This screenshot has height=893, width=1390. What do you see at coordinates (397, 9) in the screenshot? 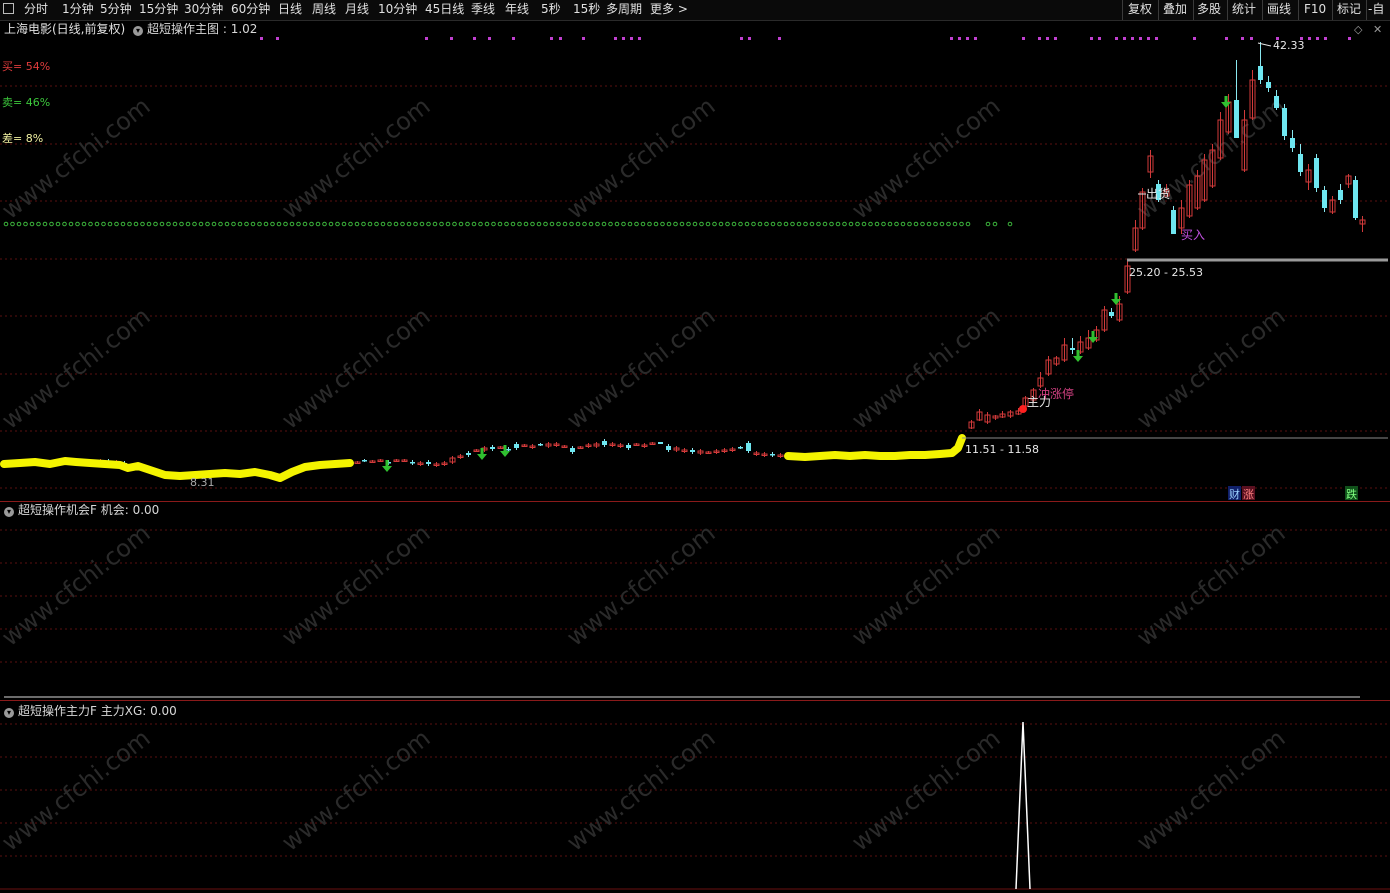
I see `tab-10min: 10分钟` at bounding box center [397, 9].